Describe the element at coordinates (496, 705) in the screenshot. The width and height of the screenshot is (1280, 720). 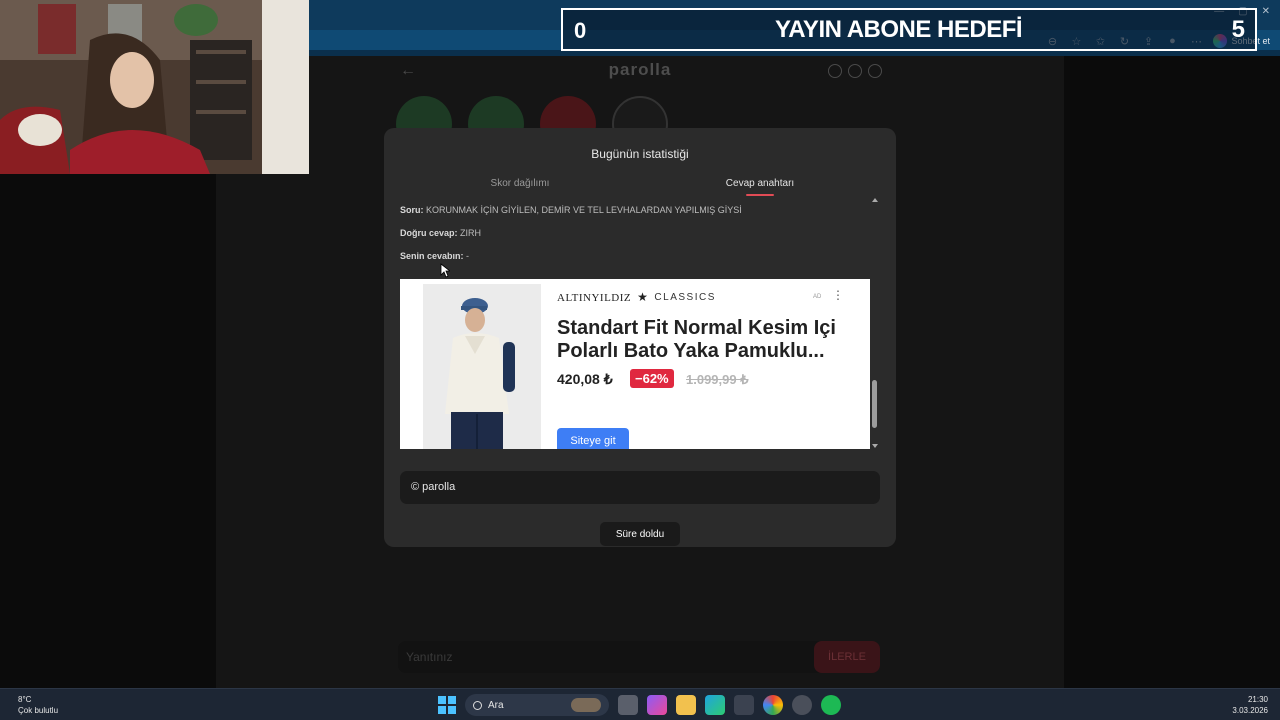
I see `search-label: Ara` at that location.